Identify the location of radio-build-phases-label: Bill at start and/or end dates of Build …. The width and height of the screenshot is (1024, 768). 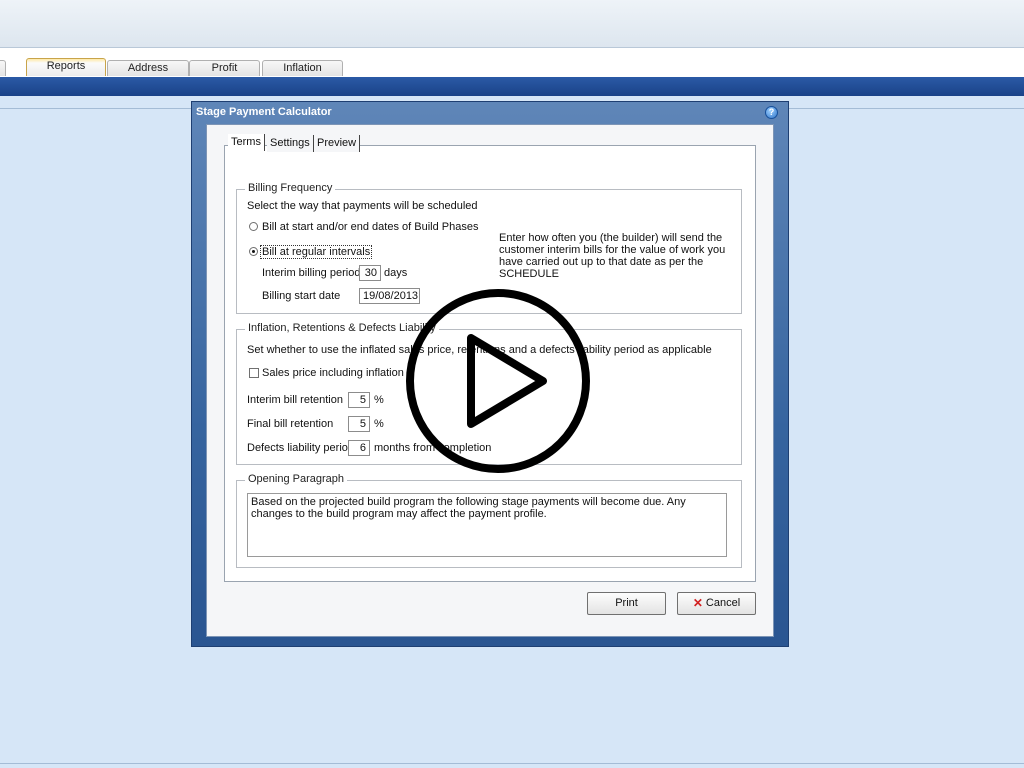
(370, 227).